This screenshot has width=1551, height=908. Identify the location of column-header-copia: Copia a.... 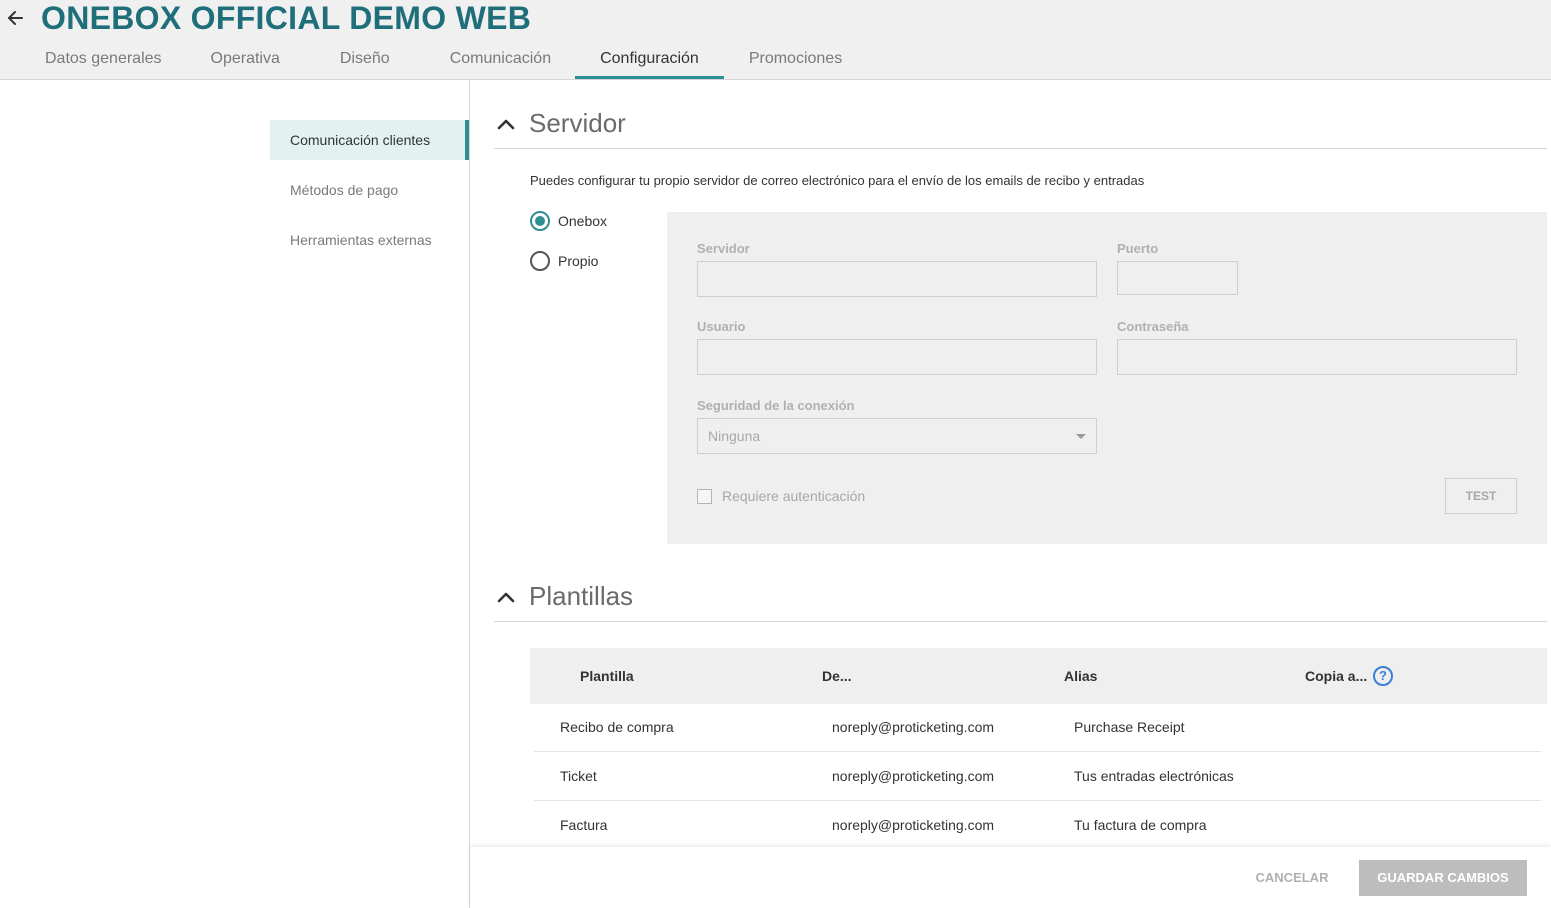
(1336, 676).